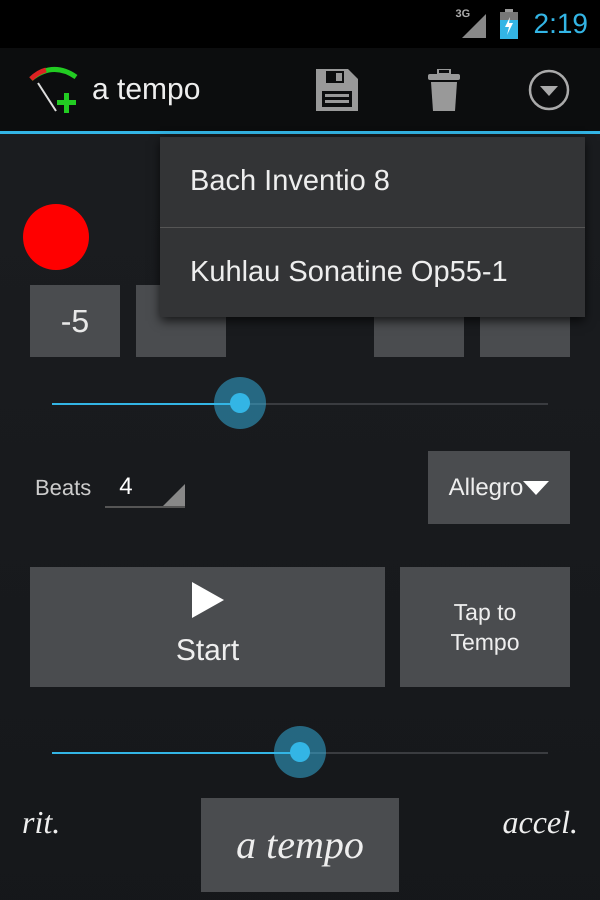 The height and width of the screenshot is (900, 600). What do you see at coordinates (63, 488) in the screenshot?
I see `beats-label: Beats` at bounding box center [63, 488].